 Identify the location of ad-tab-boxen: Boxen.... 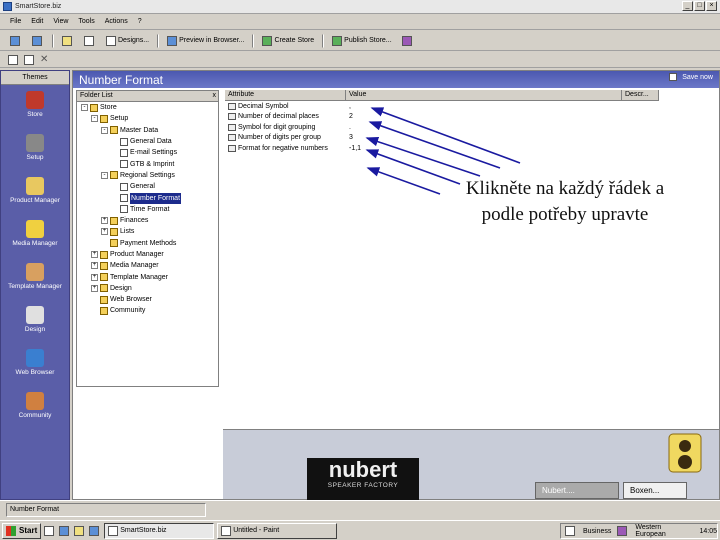
(655, 490).